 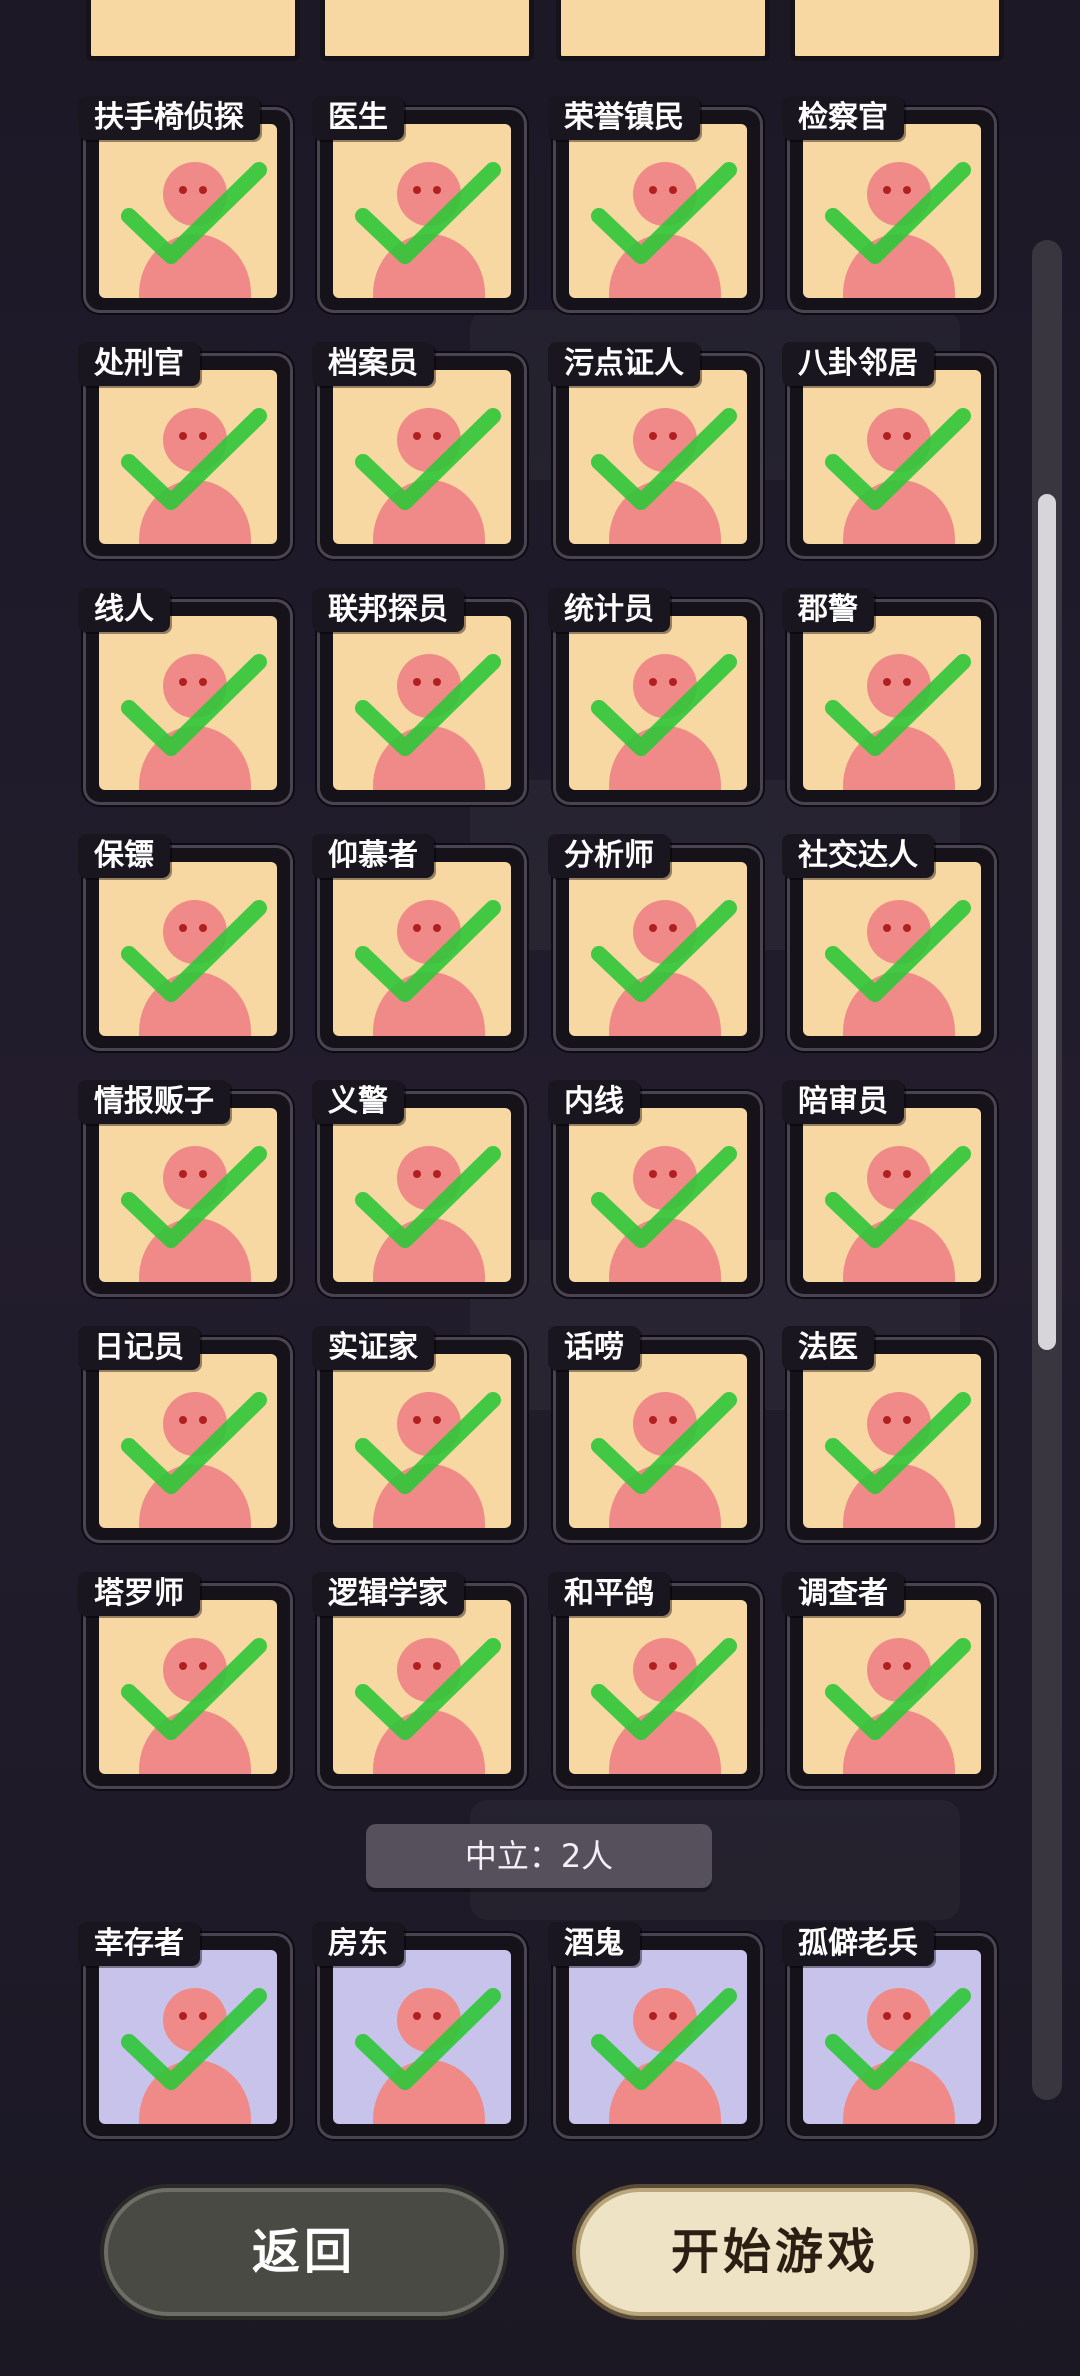 What do you see at coordinates (609, 610) in the screenshot?
I see `role-name: 统计员` at bounding box center [609, 610].